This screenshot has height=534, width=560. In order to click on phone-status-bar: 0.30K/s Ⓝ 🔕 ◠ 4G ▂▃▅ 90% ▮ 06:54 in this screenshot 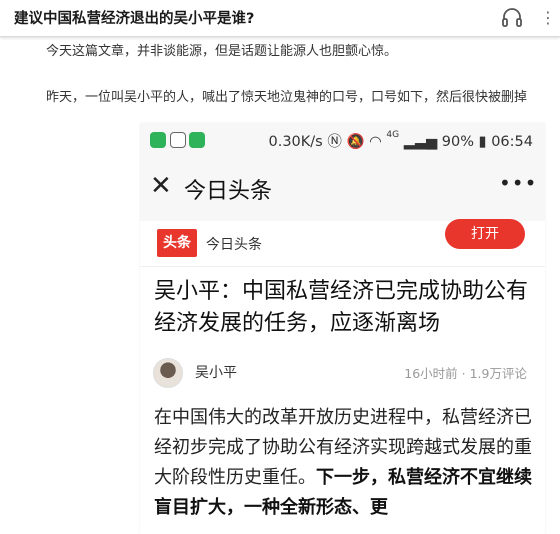, I will do `click(342, 141)`.